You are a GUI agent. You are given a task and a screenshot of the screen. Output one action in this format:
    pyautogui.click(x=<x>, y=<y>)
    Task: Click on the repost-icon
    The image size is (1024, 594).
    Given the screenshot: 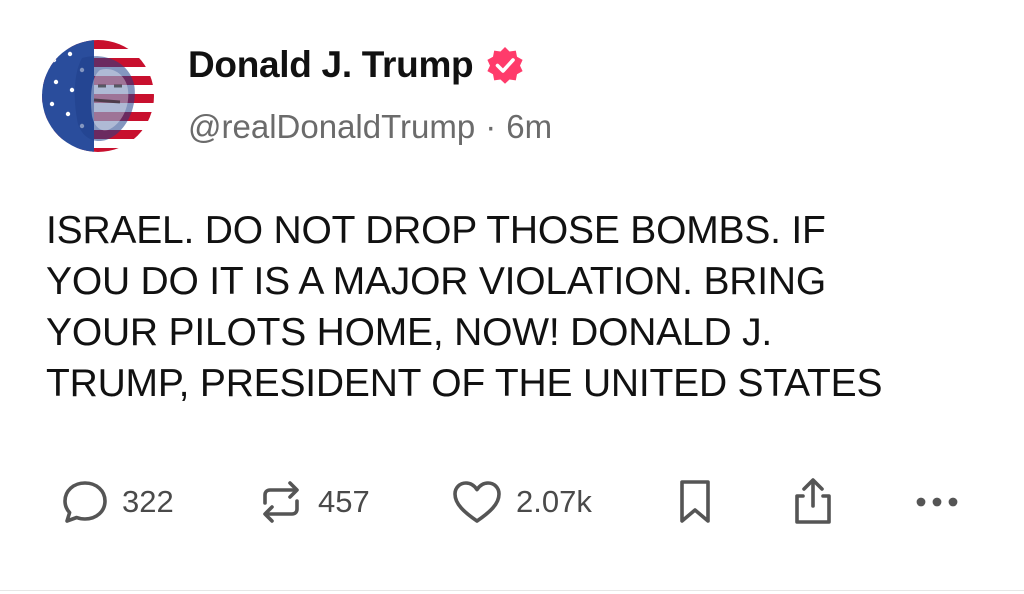 What is the action you would take?
    pyautogui.click(x=281, y=502)
    